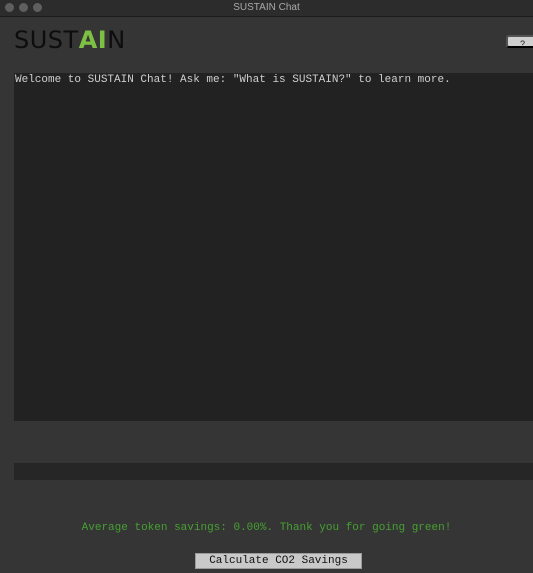 The image size is (533, 573). I want to click on help-button: ?, so click(519, 42).